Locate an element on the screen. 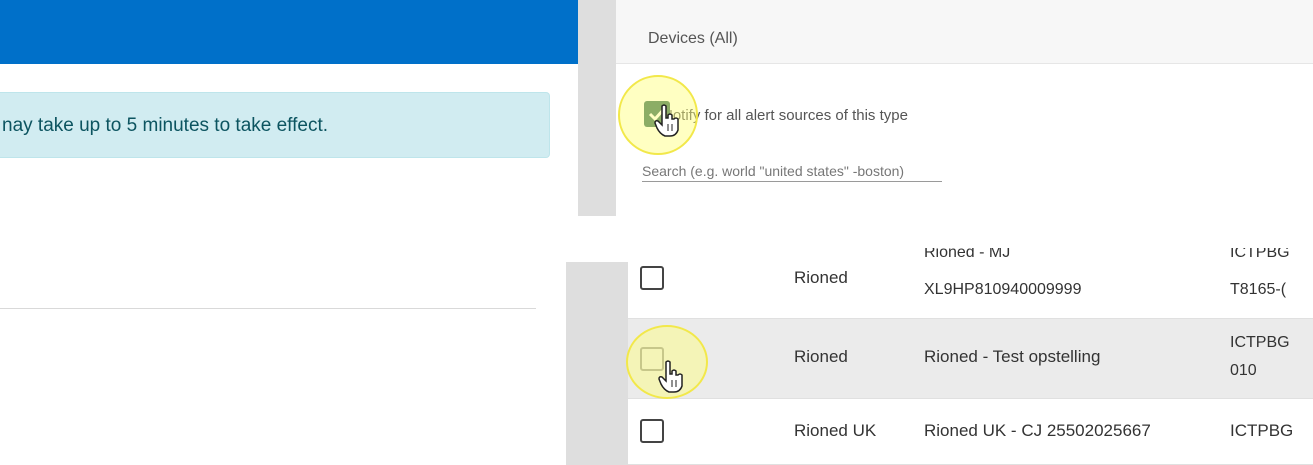  cell-id-line2: 010 is located at coordinates (1243, 370).